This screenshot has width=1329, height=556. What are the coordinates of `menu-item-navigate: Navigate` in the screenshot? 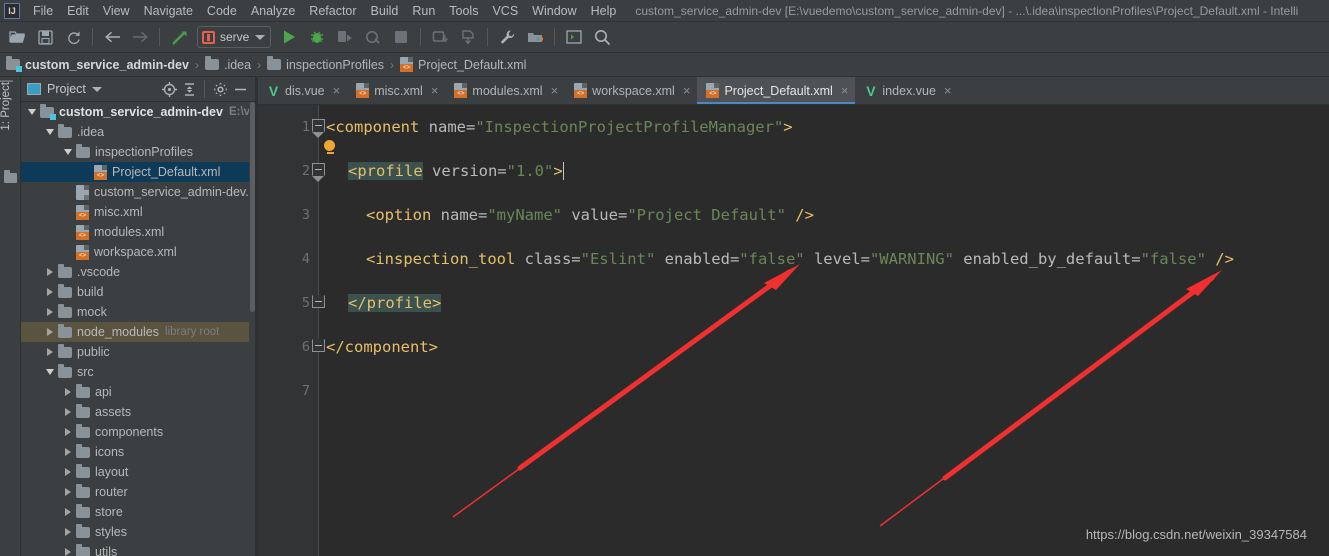 It's located at (168, 11).